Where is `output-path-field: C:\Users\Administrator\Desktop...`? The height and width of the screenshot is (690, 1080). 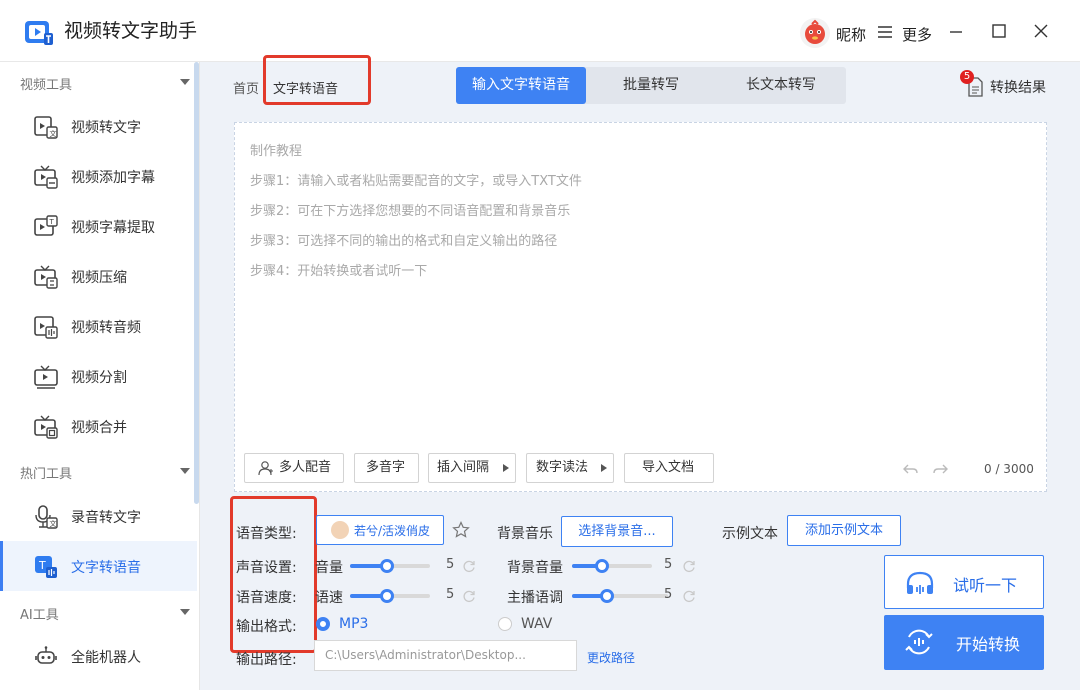
output-path-field: C:\Users\Administrator\Desktop... is located at coordinates (445, 655).